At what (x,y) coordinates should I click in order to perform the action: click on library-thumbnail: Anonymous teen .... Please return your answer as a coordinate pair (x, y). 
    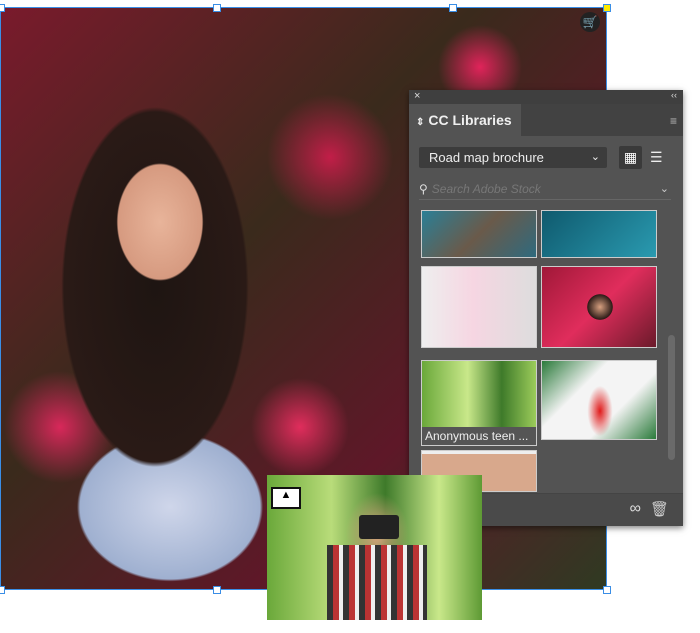
    Looking at the image, I should click on (479, 403).